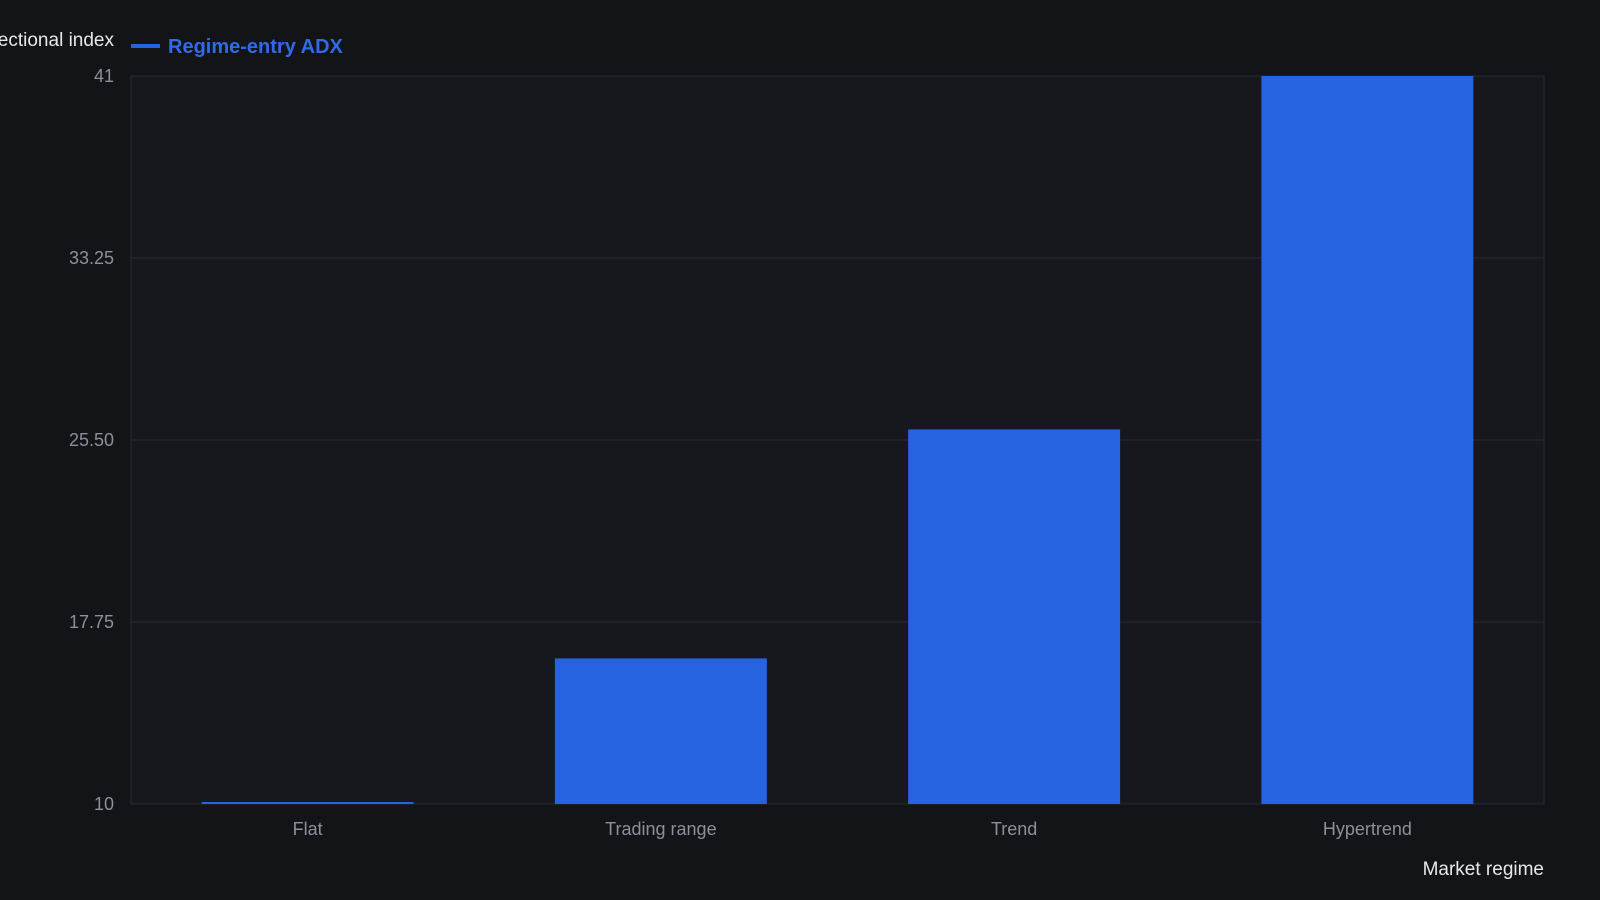 Image resolution: width=1600 pixels, height=900 pixels. What do you see at coordinates (104, 804) in the screenshot?
I see `y-tick-label: 10` at bounding box center [104, 804].